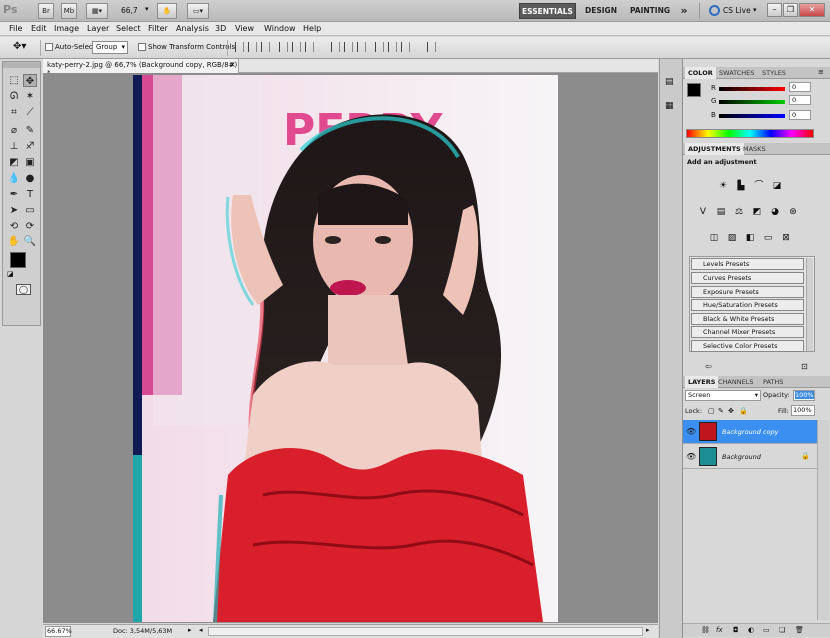  What do you see at coordinates (265, 47) in the screenshot?
I see `align-bottom-icon` at bounding box center [265, 47].